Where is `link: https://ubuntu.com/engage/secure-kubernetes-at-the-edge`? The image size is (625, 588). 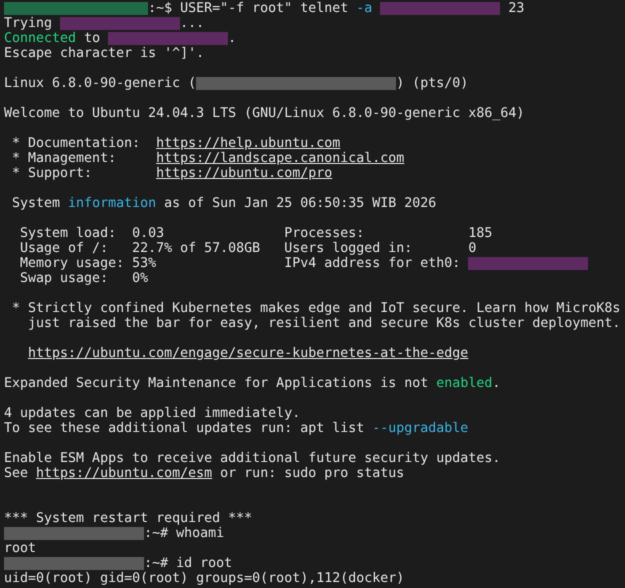 link: https://ubuntu.com/engage/secure-kubernetes-at-the-edge is located at coordinates (248, 353).